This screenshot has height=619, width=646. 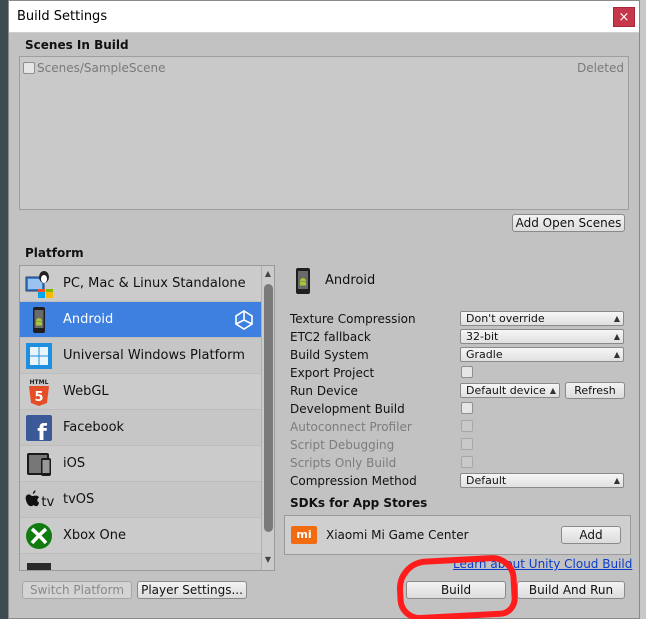 I want to click on platform-item-facebook: f Facebook, so click(x=140, y=428).